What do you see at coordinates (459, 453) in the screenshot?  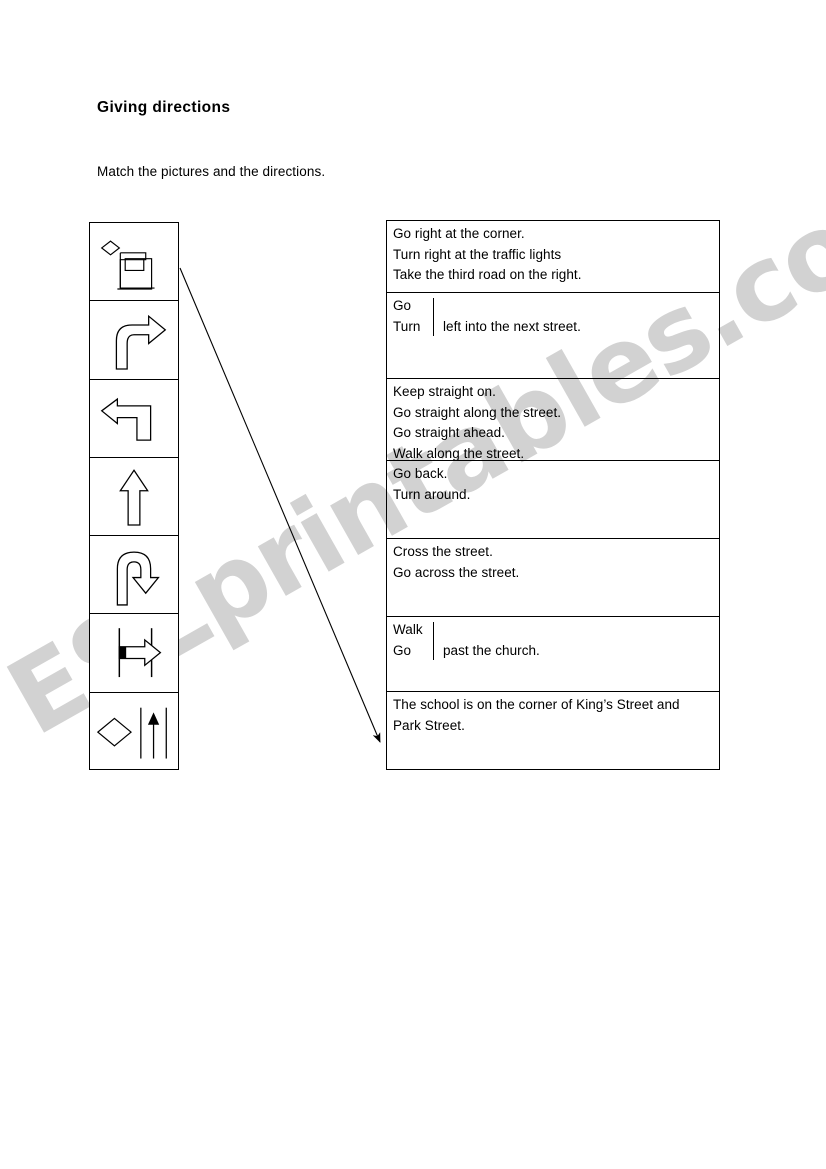 I see `direction-line: Walk along the street.` at bounding box center [459, 453].